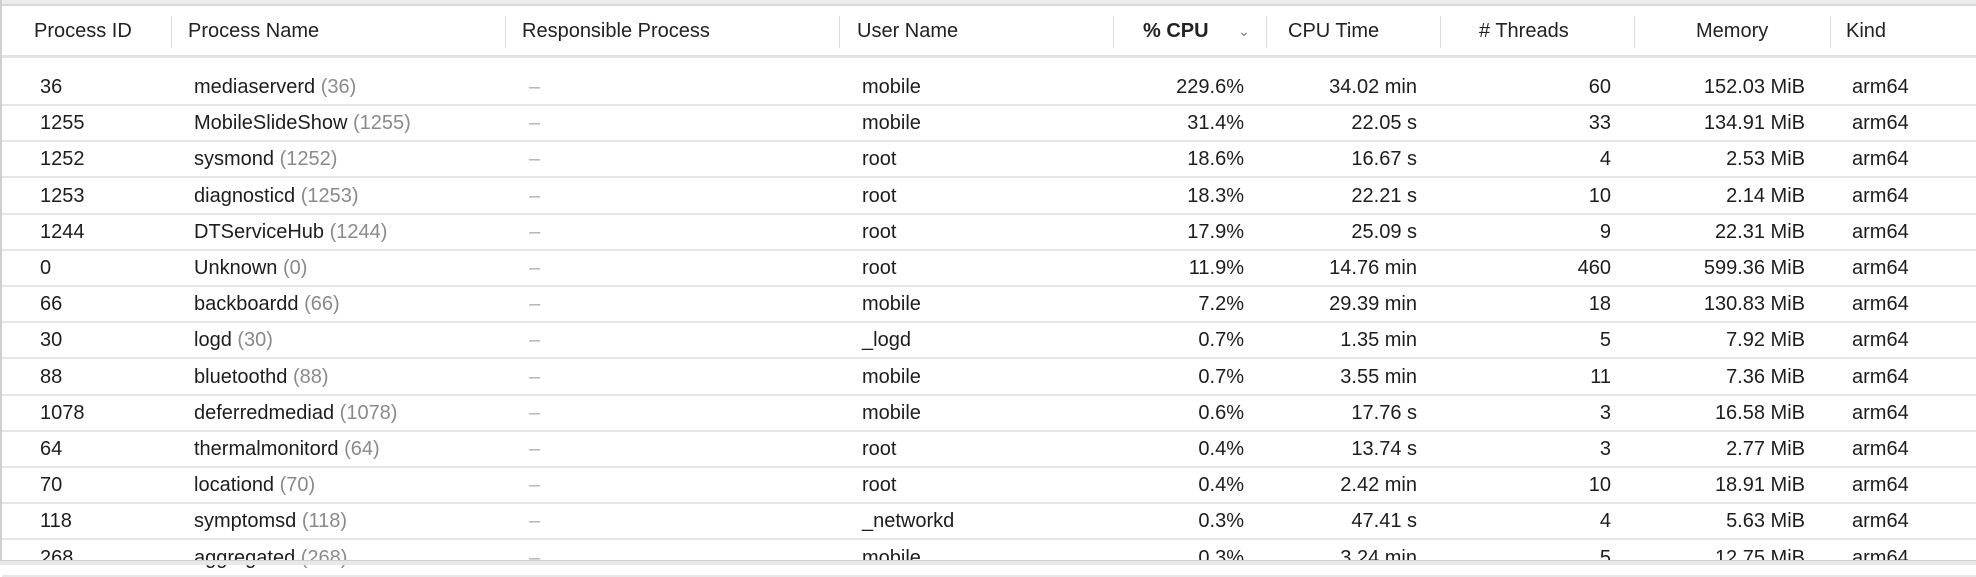 The width and height of the screenshot is (1976, 577). What do you see at coordinates (1765, 376) in the screenshot?
I see `memory: 7.36 MiB` at bounding box center [1765, 376].